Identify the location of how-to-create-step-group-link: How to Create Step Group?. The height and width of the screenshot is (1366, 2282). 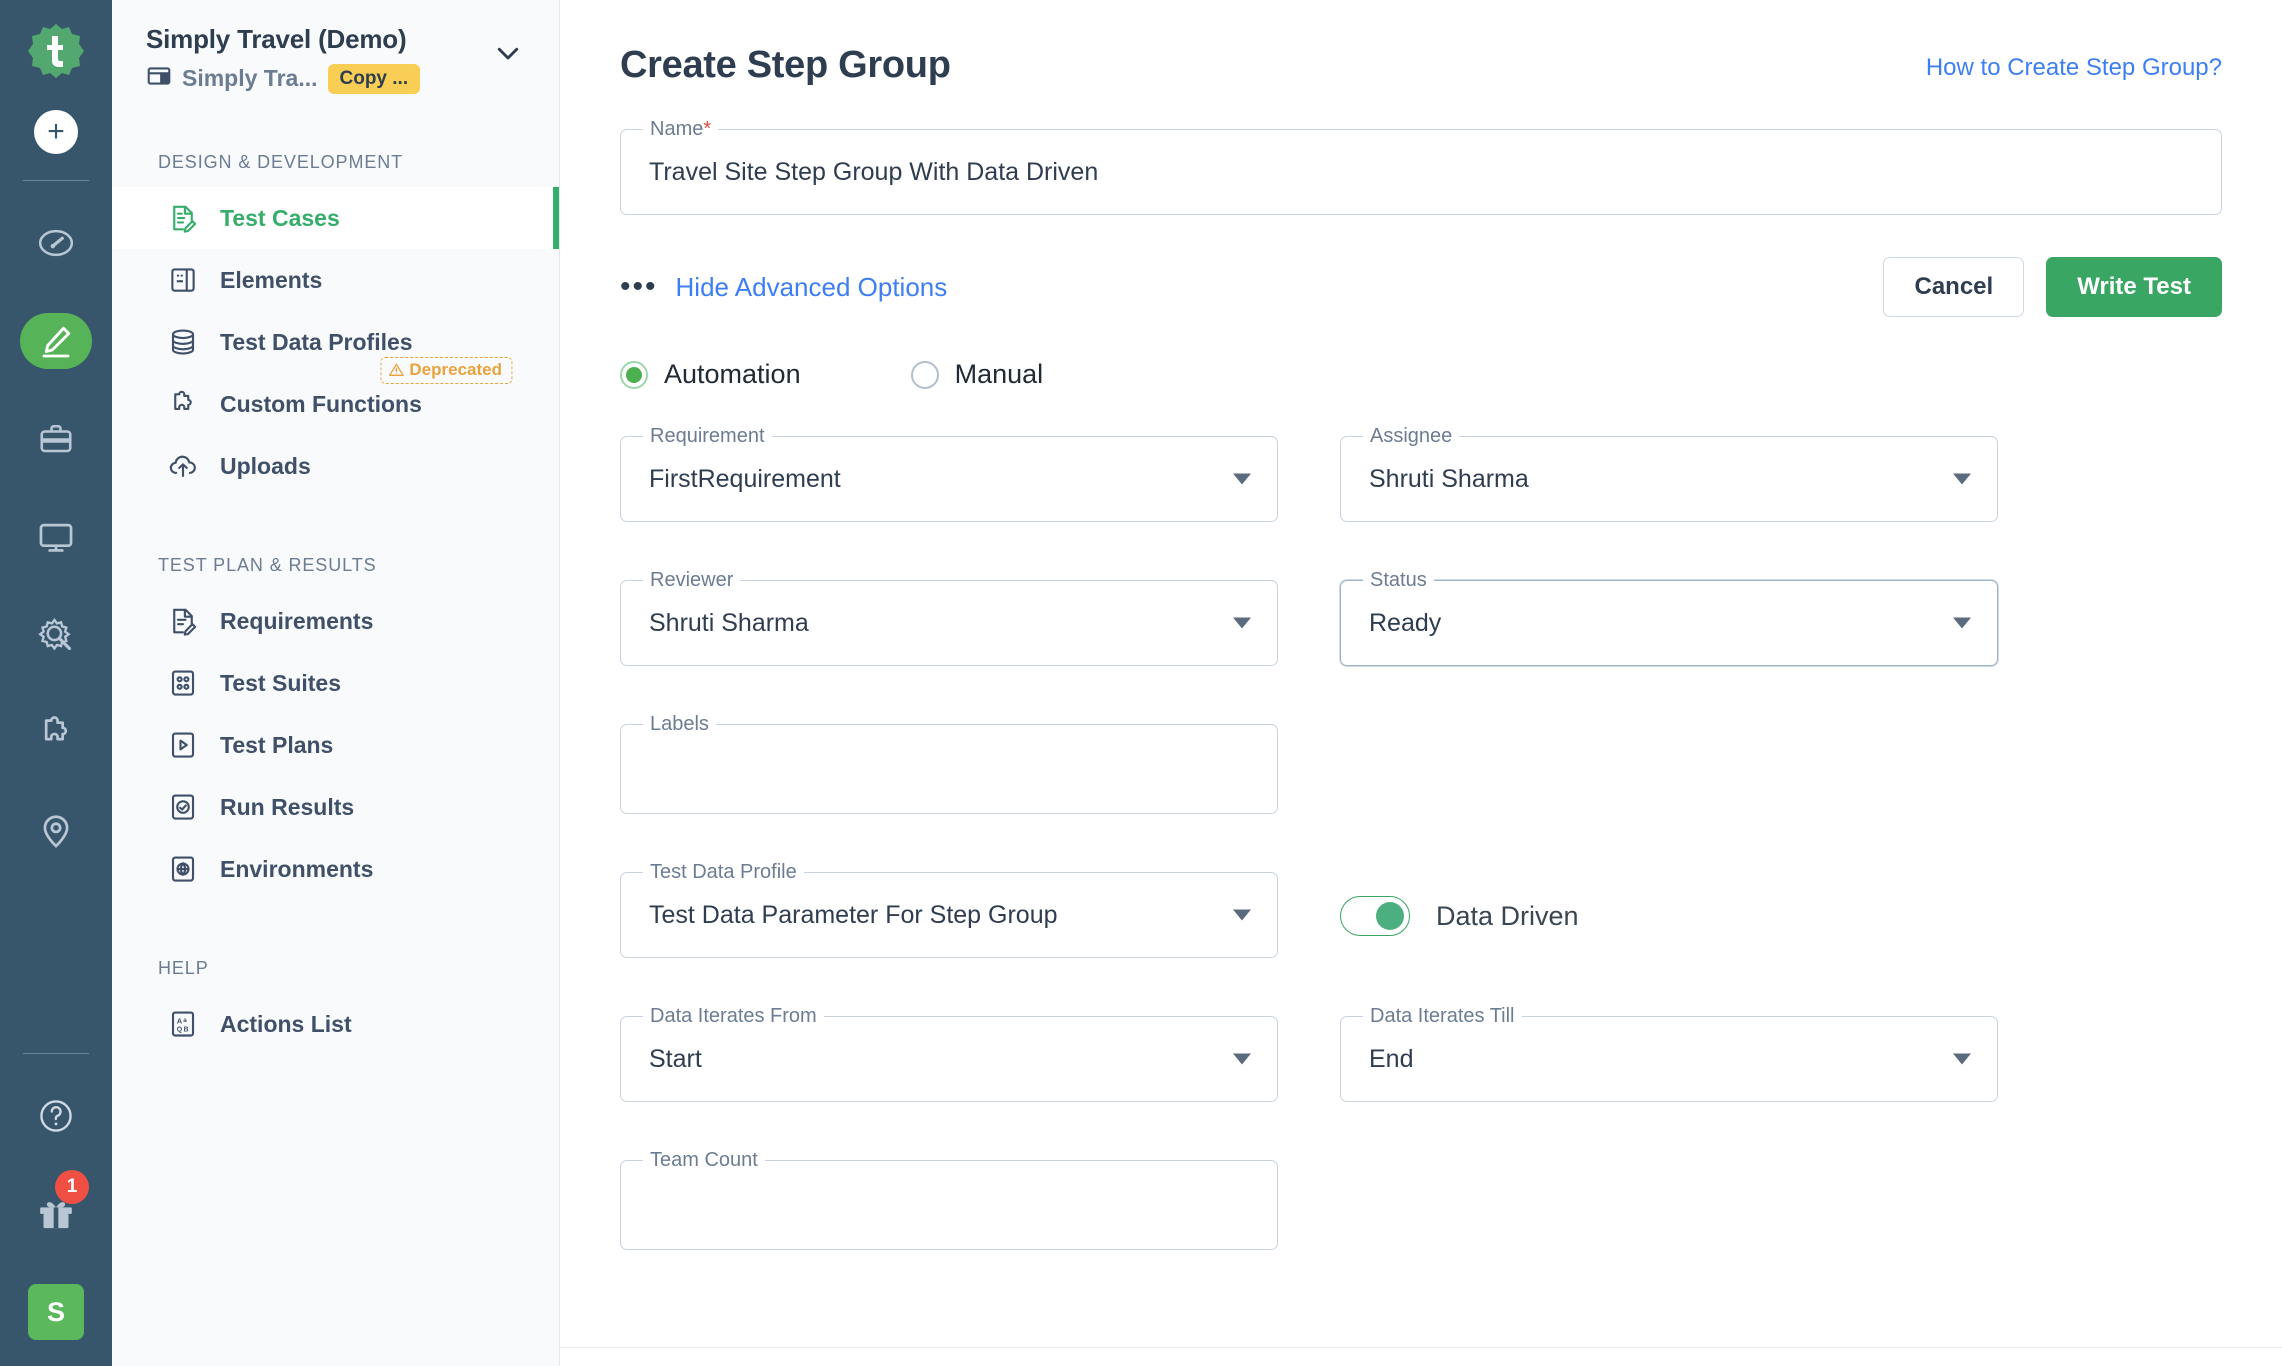
(2074, 68).